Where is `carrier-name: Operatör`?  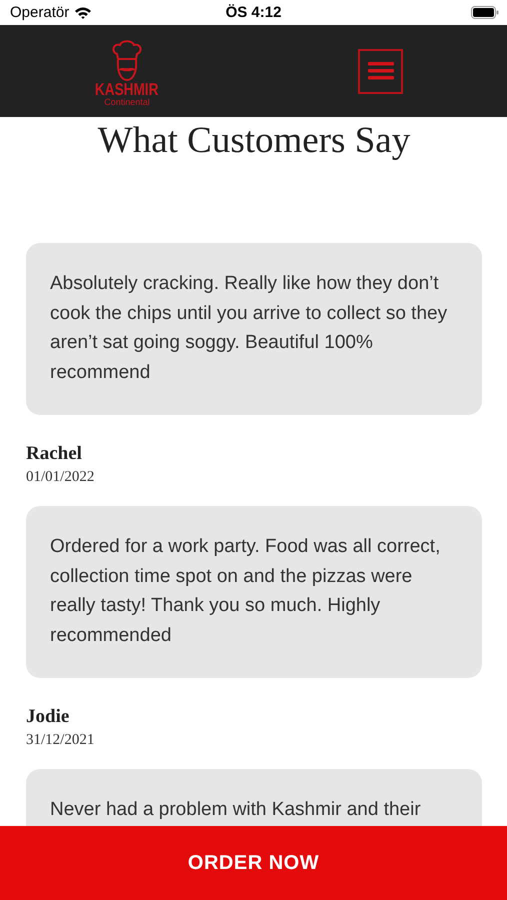
carrier-name: Operatör is located at coordinates (40, 12).